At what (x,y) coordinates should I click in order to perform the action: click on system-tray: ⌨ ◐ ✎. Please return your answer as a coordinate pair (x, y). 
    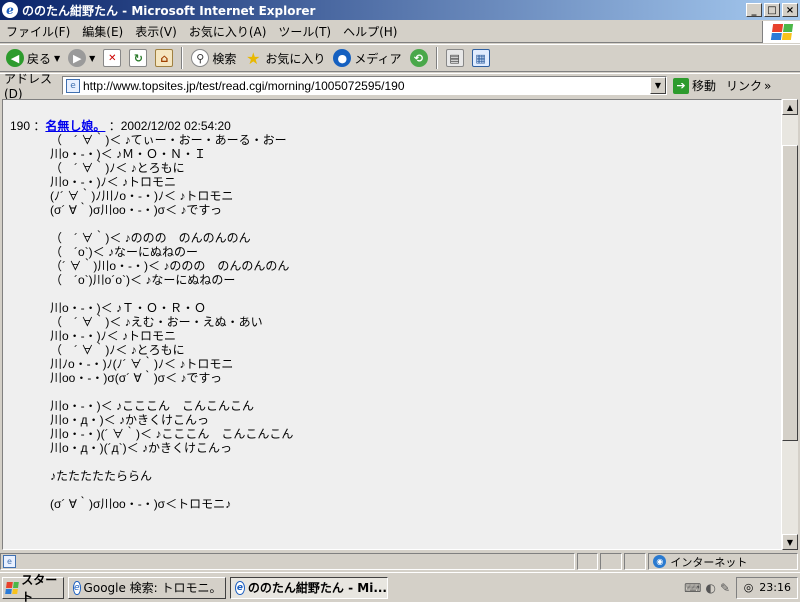
    Looking at the image, I should click on (707, 588).